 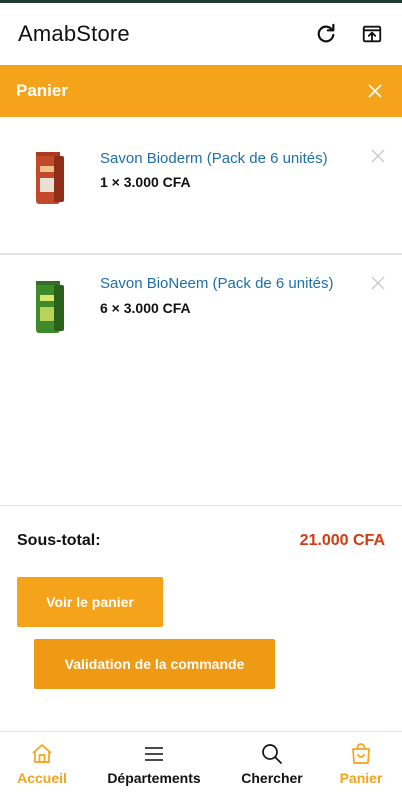 I want to click on product-name-link: Savon Bioderm (Pack de 6 unités), so click(x=214, y=158).